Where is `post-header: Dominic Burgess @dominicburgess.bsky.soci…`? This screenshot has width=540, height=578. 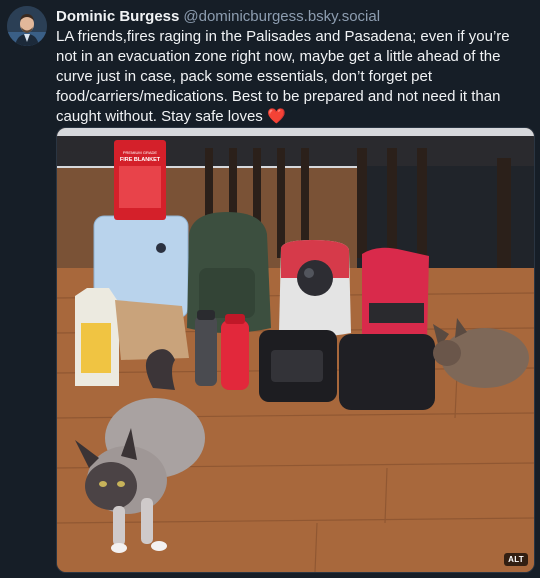 post-header: Dominic Burgess @dominicburgess.bsky.soci… is located at coordinates (294, 17).